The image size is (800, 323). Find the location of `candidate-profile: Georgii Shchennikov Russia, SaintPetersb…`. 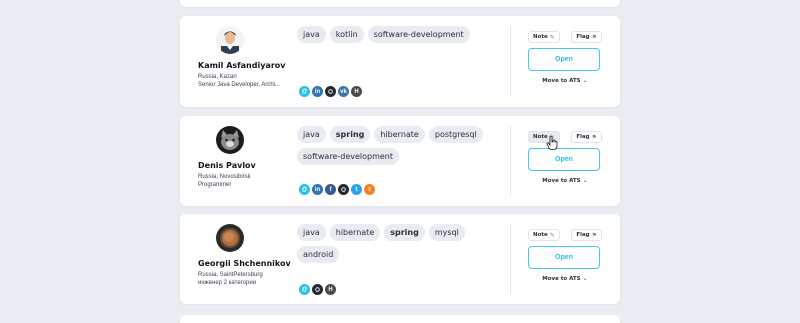

candidate-profile: Georgii Shchennikov Russia, SaintPetersb… is located at coordinates (250, 255).